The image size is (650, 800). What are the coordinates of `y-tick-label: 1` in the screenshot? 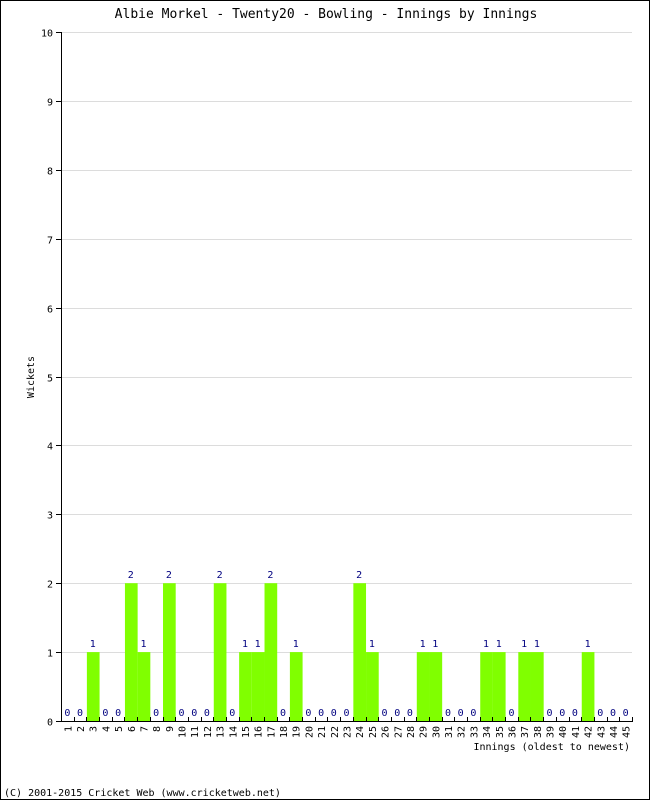 It's located at (50, 654).